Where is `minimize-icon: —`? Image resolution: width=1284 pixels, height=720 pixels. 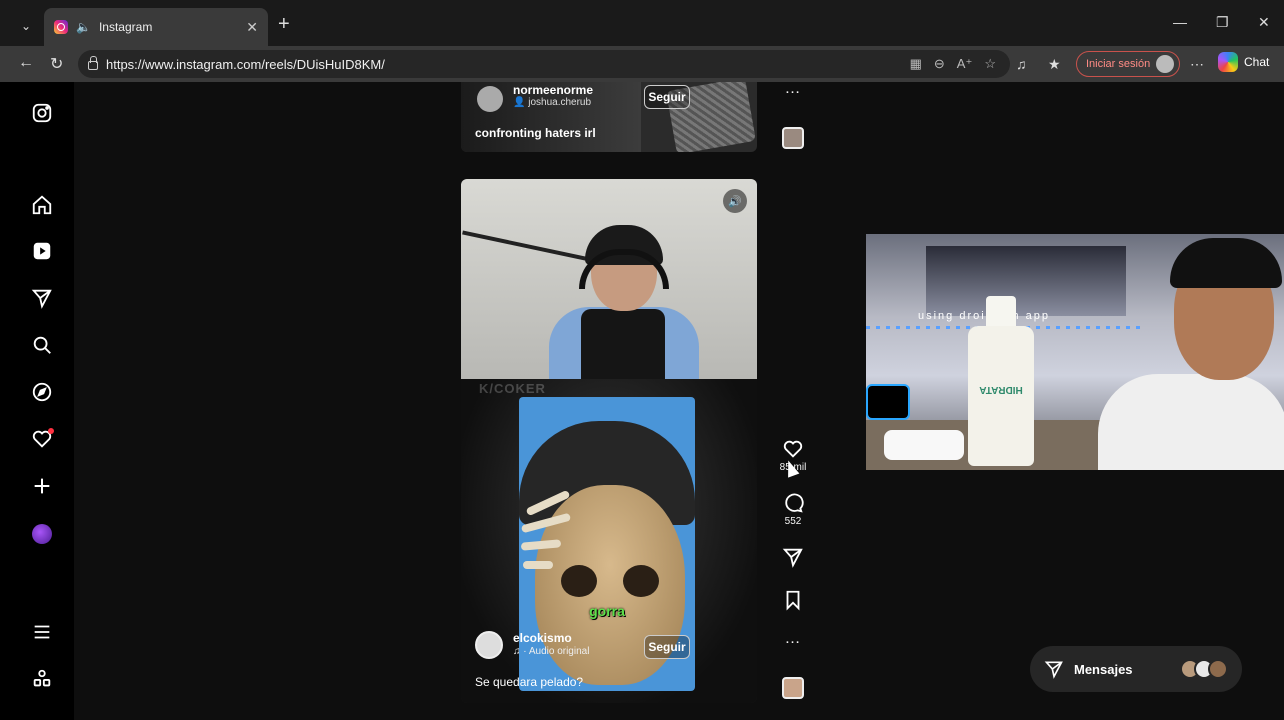 minimize-icon: — is located at coordinates (1180, 22).